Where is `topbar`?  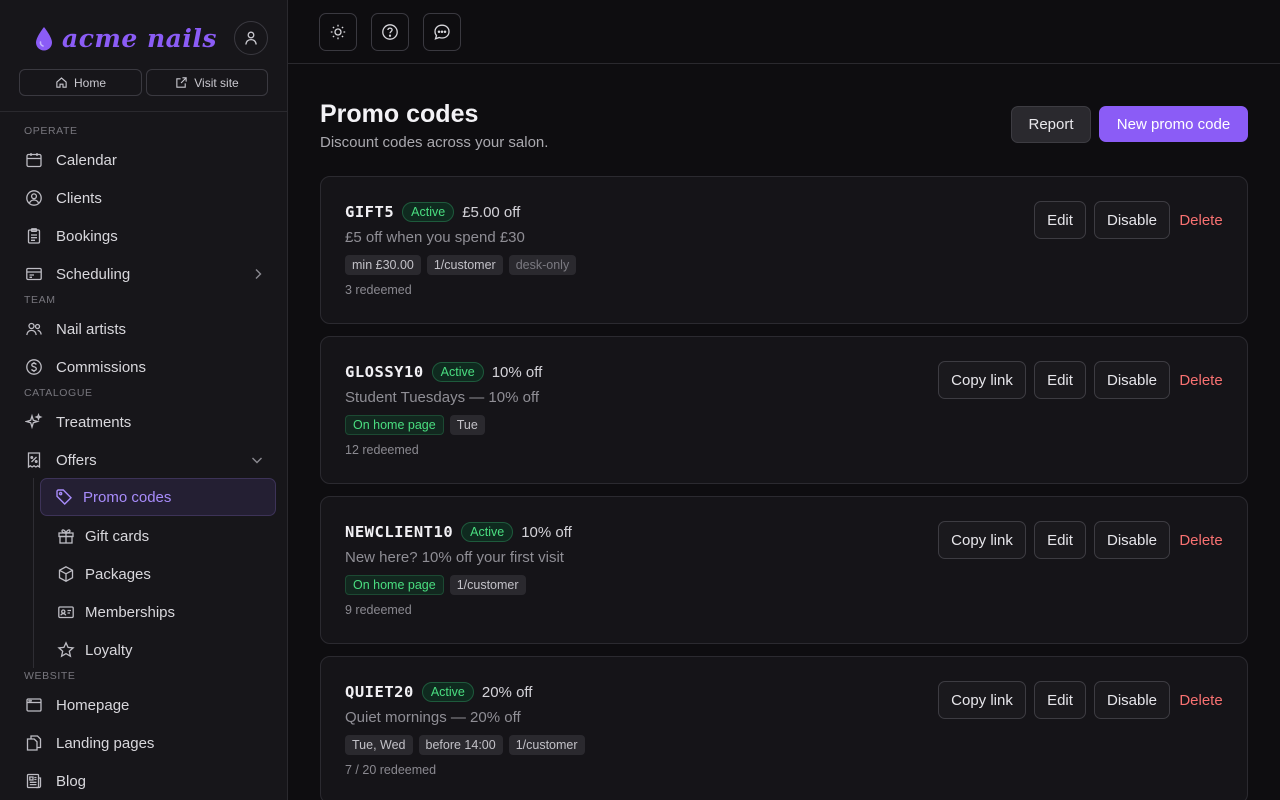 topbar is located at coordinates (784, 32).